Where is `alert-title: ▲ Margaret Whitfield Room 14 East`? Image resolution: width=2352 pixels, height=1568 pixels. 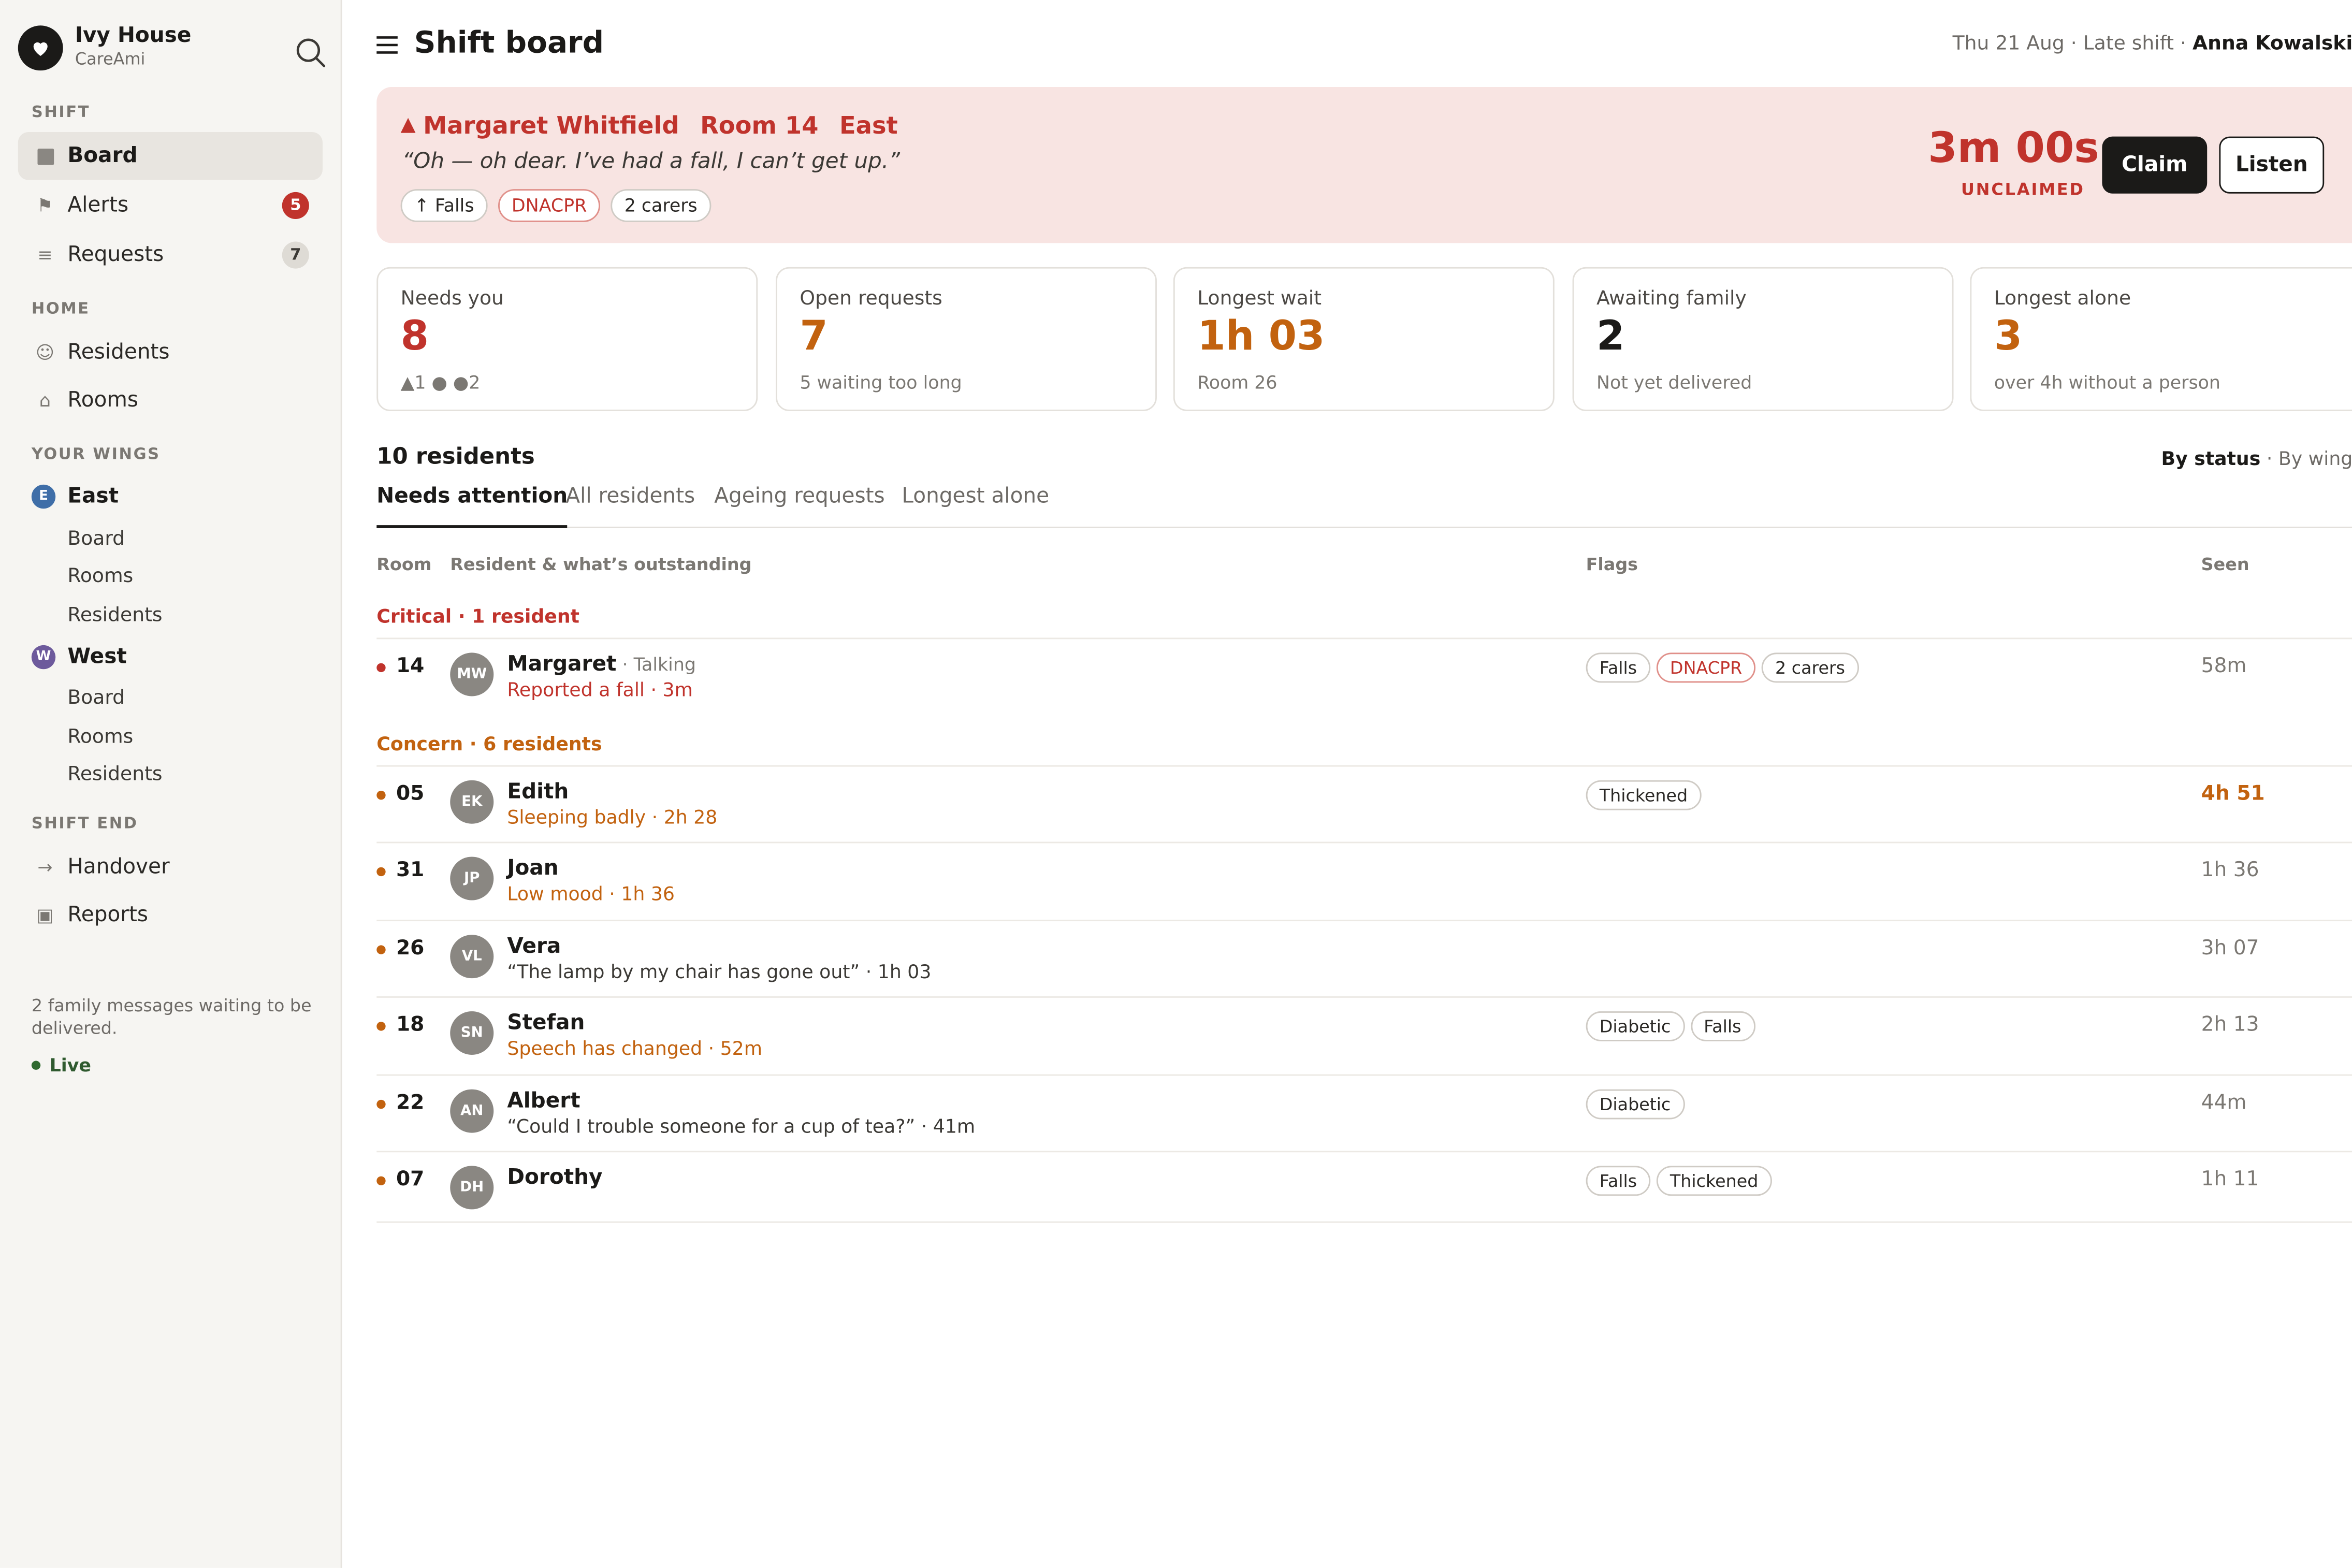 alert-title: ▲ Margaret Whitfield Room 14 East is located at coordinates (660, 125).